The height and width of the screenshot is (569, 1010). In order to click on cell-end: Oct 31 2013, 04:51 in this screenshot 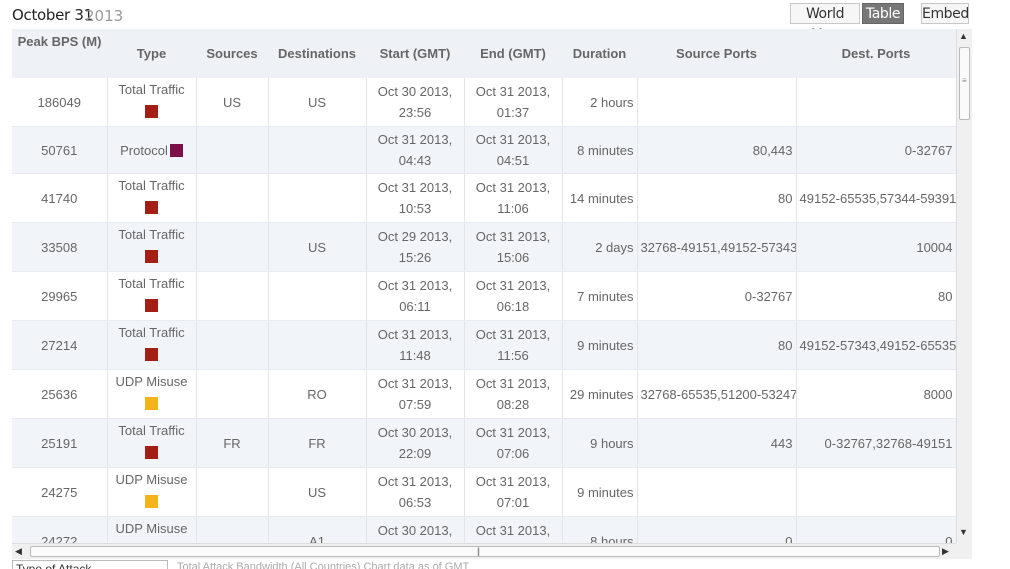, I will do `click(513, 150)`.